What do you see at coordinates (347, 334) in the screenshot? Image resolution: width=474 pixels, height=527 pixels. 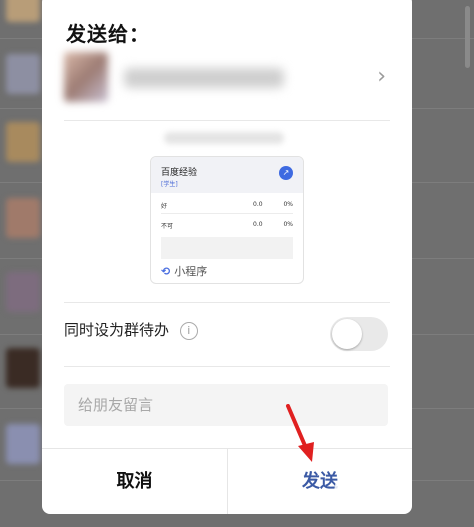 I see `toggle-knob` at bounding box center [347, 334].